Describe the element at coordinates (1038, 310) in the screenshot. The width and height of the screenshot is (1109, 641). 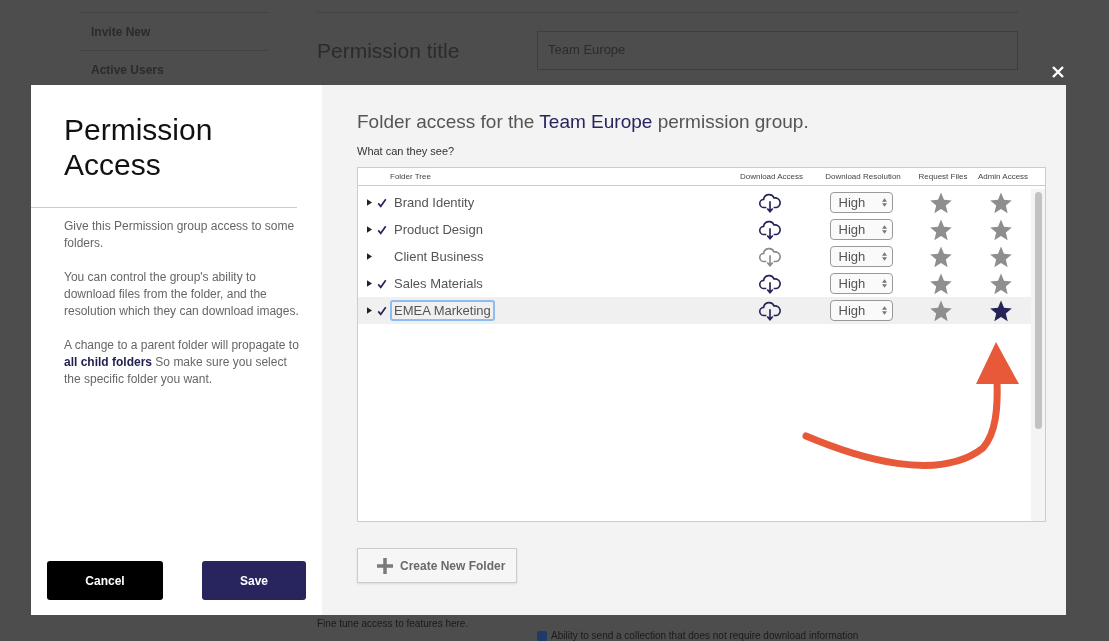
I see `scrollbar-thumb` at that location.